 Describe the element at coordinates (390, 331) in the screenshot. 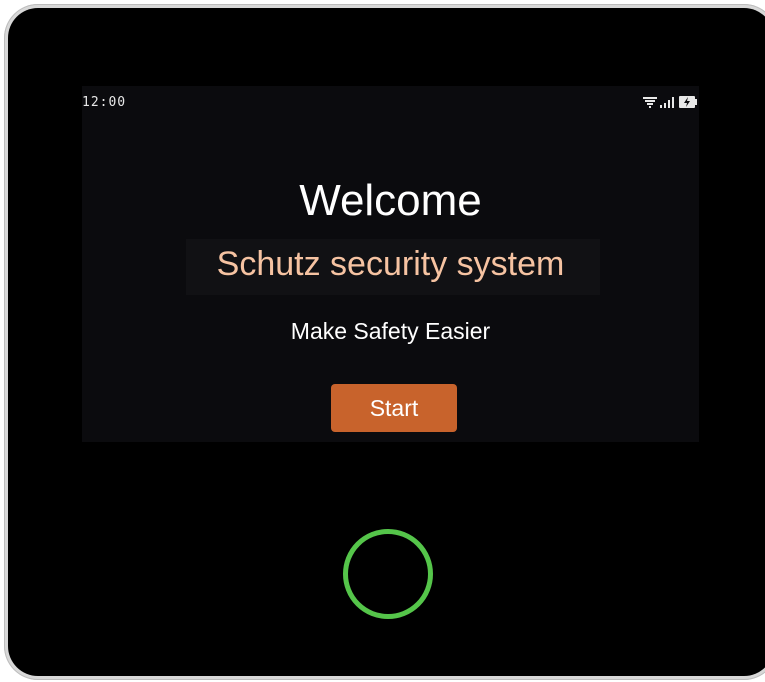

I see `tagline: Make Safety Easier` at that location.